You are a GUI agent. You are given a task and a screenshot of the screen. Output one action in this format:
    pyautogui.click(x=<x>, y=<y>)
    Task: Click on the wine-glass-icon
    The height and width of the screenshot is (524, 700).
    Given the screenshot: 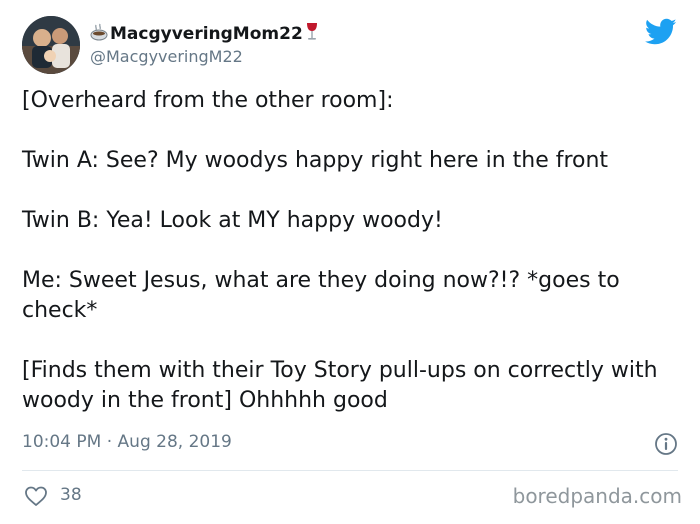 What is the action you would take?
    pyautogui.click(x=312, y=34)
    